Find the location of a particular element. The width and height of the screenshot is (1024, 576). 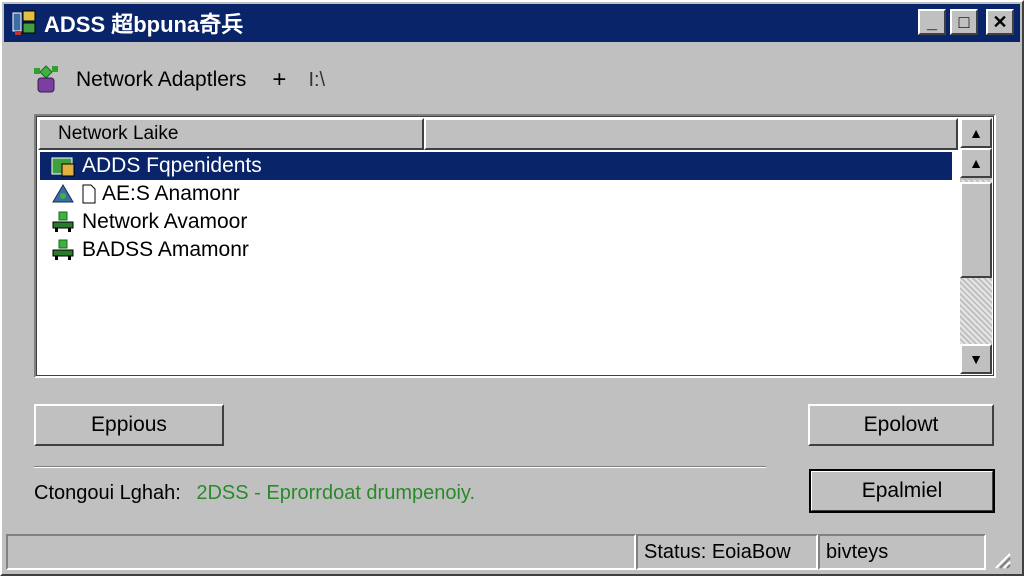

minimize-button: _ is located at coordinates (932, 22).